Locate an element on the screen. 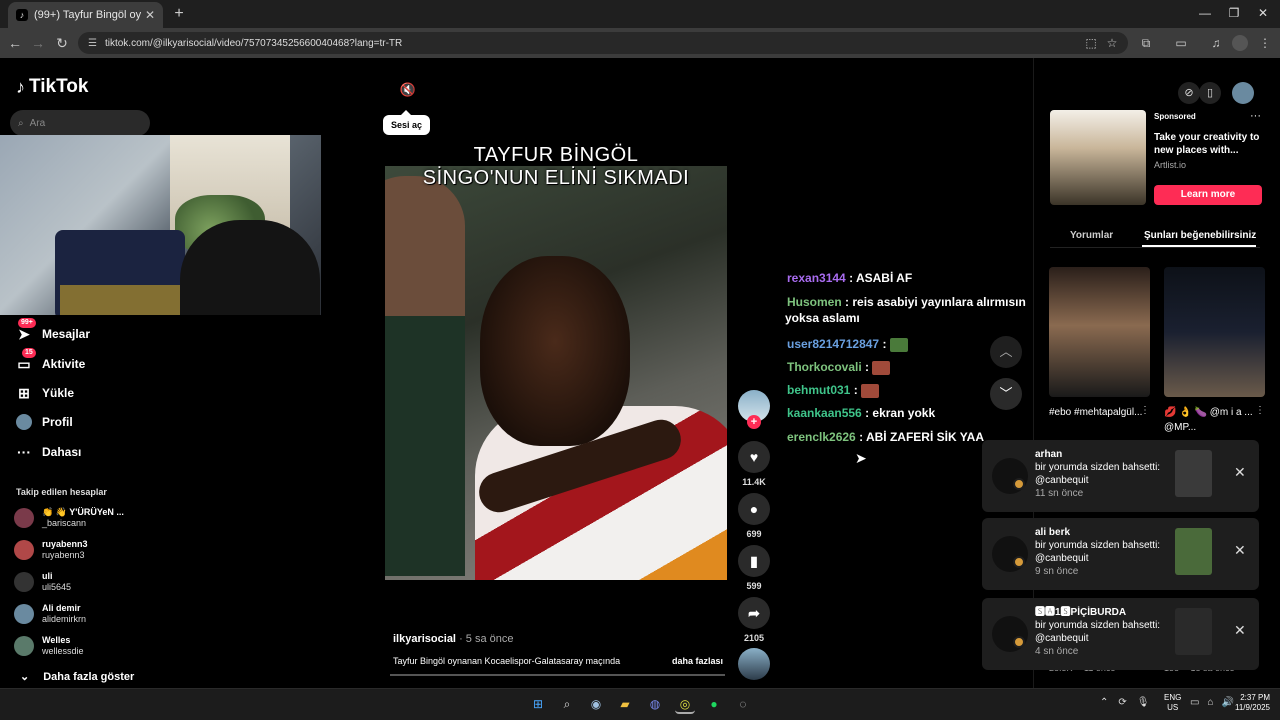  sidebar-item-more: ··· Dahası is located at coordinates (48, 452).